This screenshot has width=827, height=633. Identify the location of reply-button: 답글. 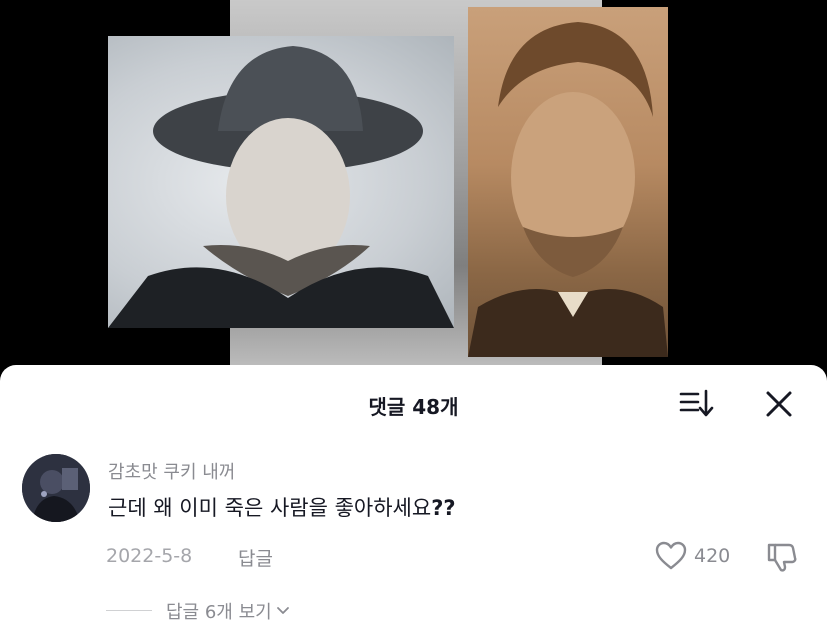
(255, 557).